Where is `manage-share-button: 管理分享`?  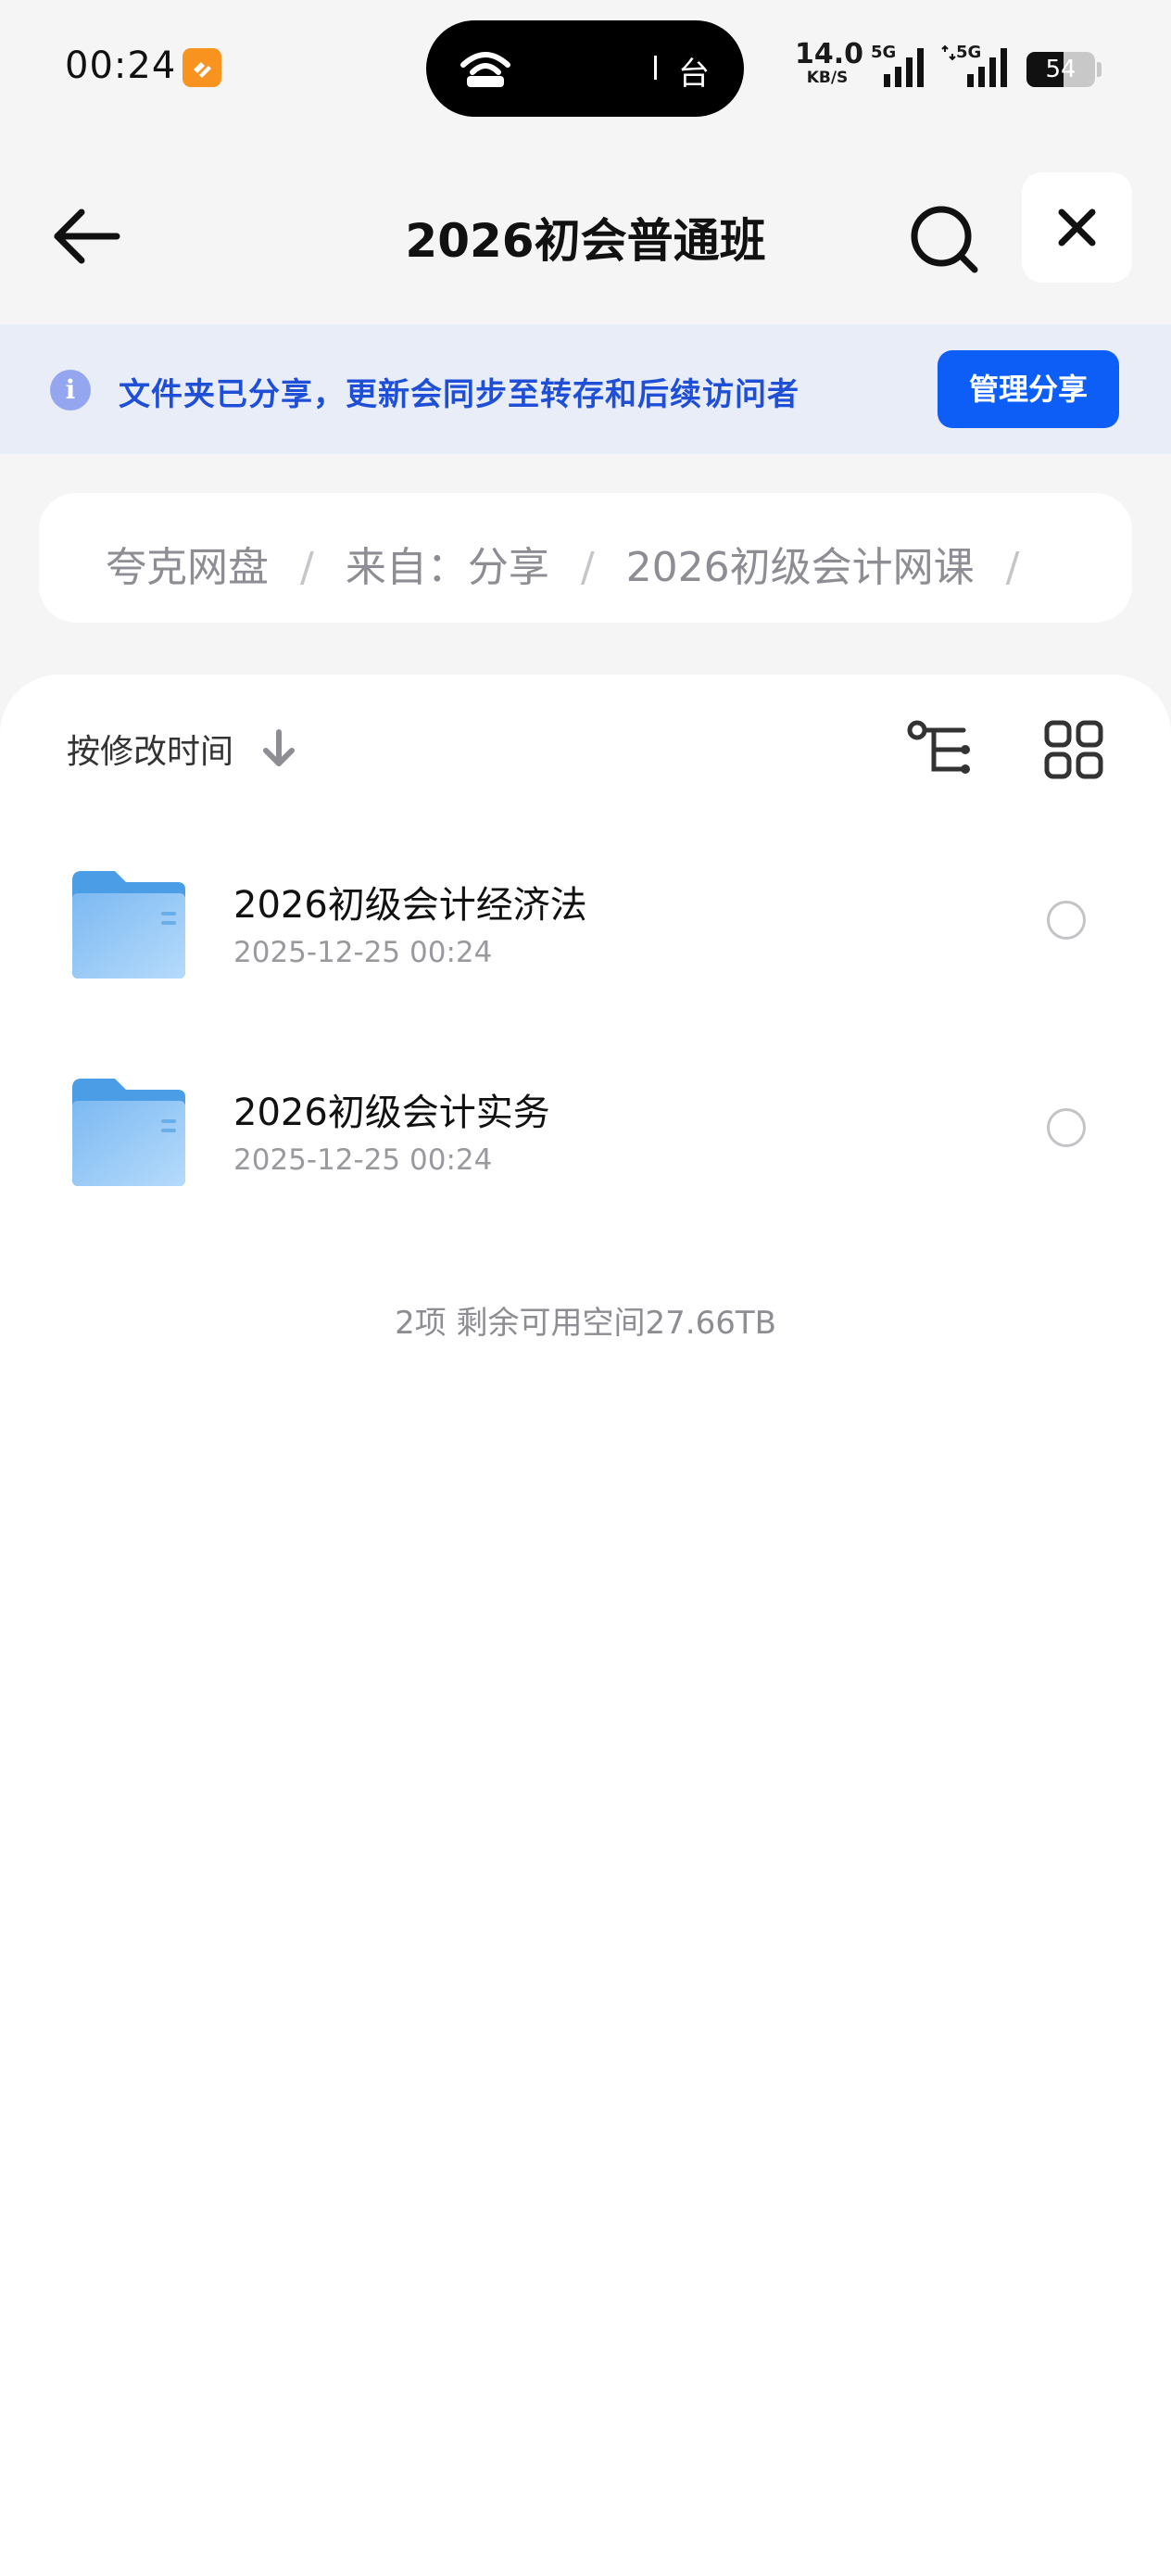 manage-share-button: 管理分享 is located at coordinates (1029, 389).